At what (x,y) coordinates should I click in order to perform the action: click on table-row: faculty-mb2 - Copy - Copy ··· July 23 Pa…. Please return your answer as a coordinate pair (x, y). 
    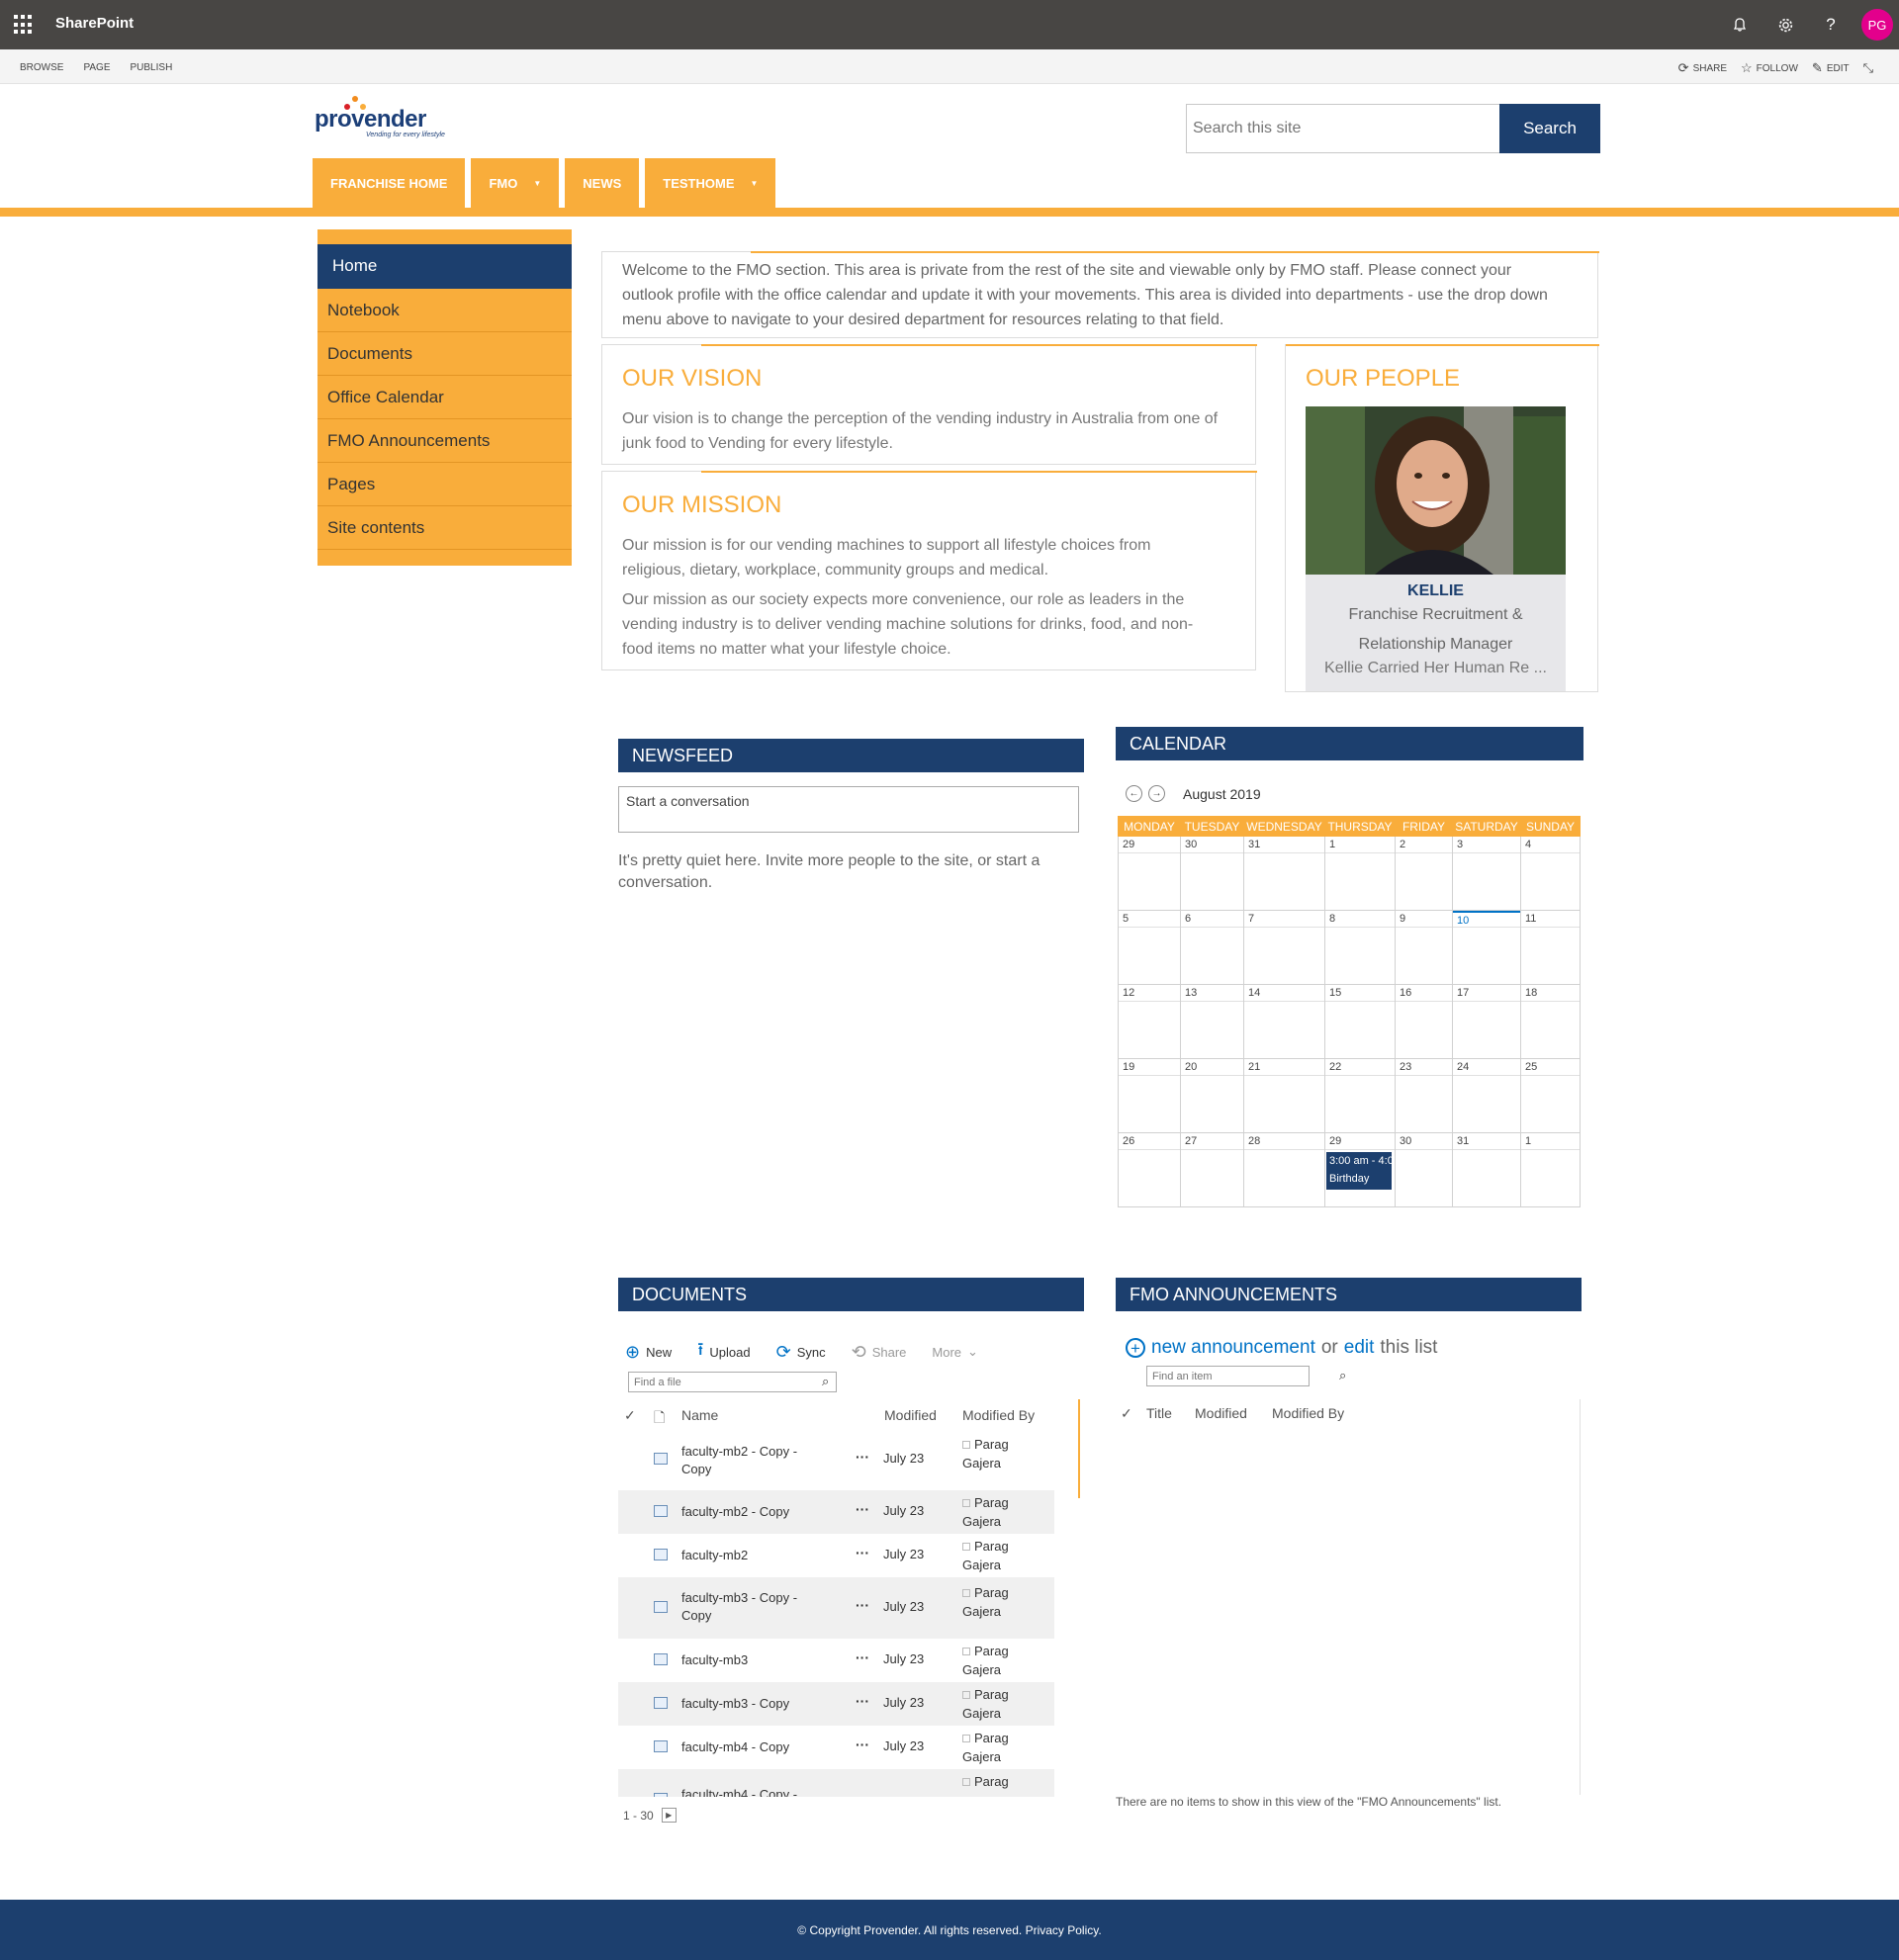
    Looking at the image, I should click on (836, 1460).